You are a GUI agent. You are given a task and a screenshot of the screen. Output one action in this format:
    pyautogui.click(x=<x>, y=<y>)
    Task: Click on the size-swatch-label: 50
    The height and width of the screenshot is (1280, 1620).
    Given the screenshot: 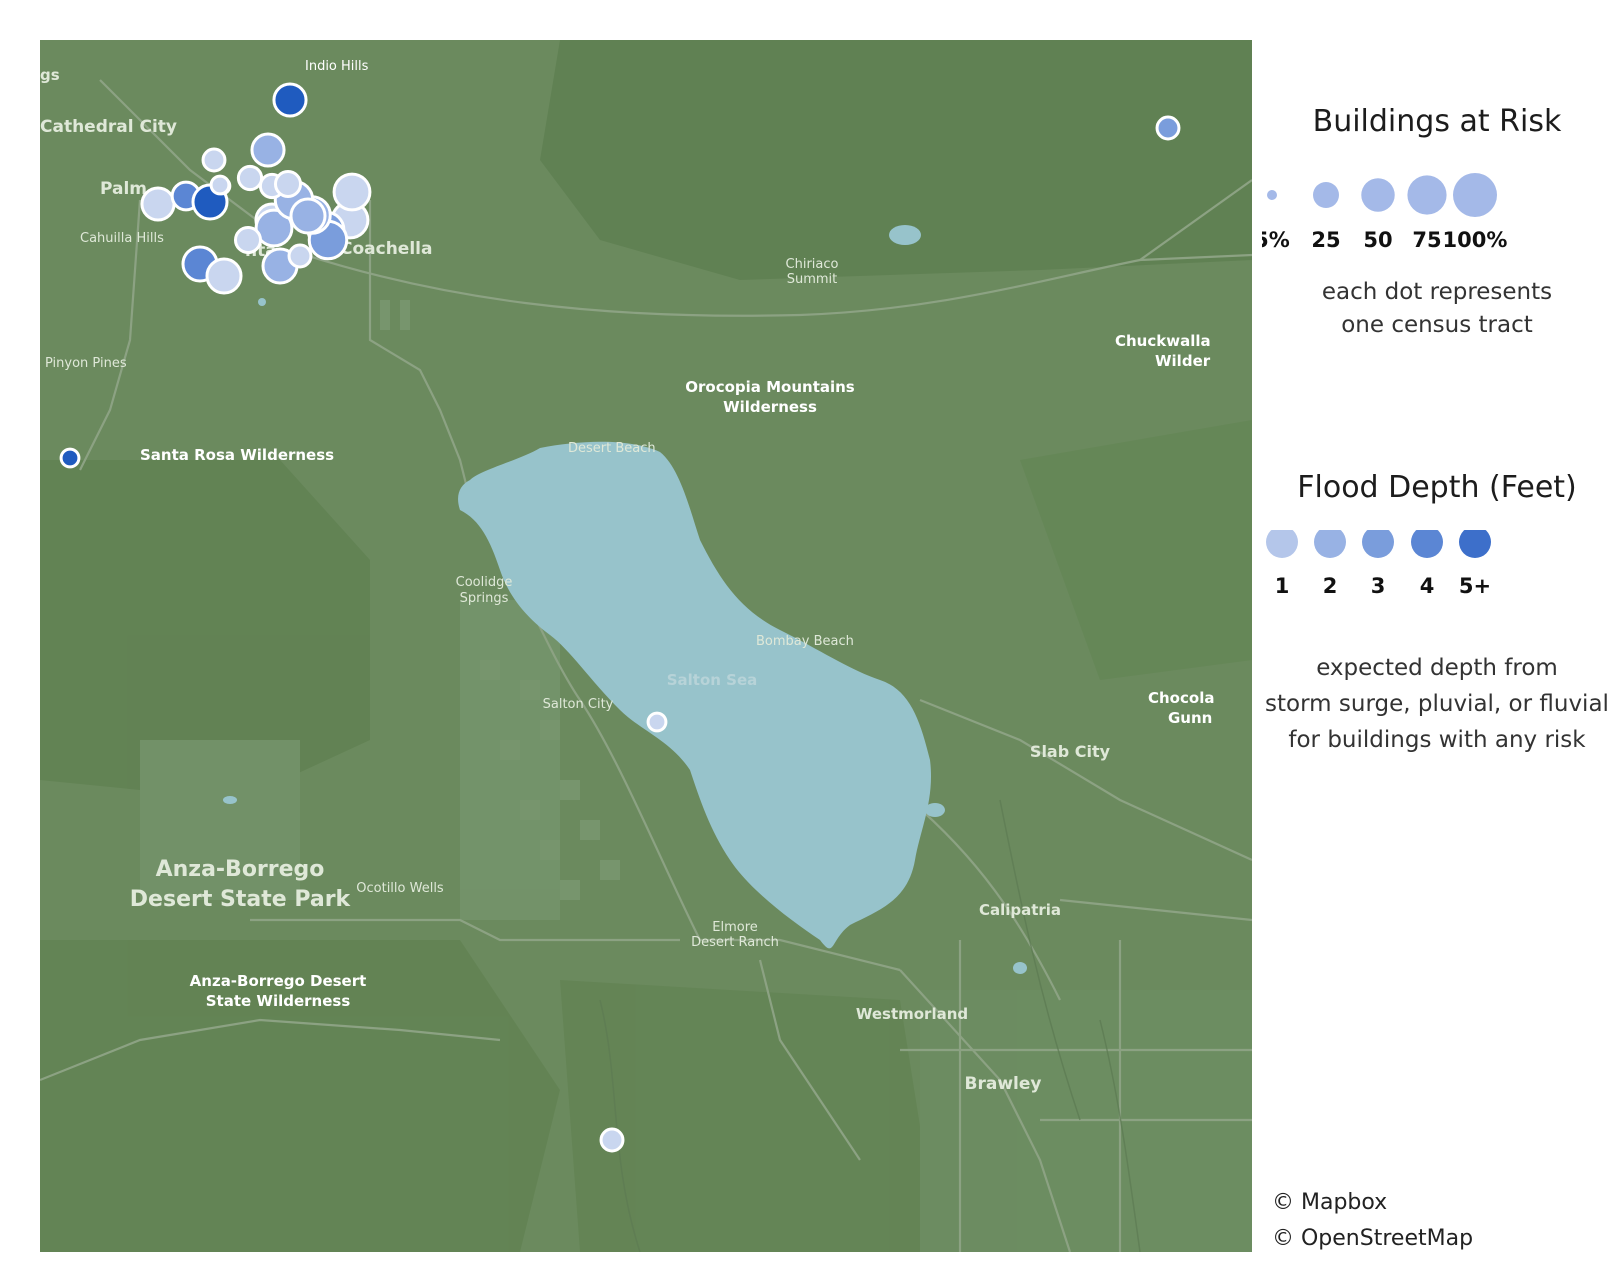 What is the action you would take?
    pyautogui.click(x=1377, y=240)
    